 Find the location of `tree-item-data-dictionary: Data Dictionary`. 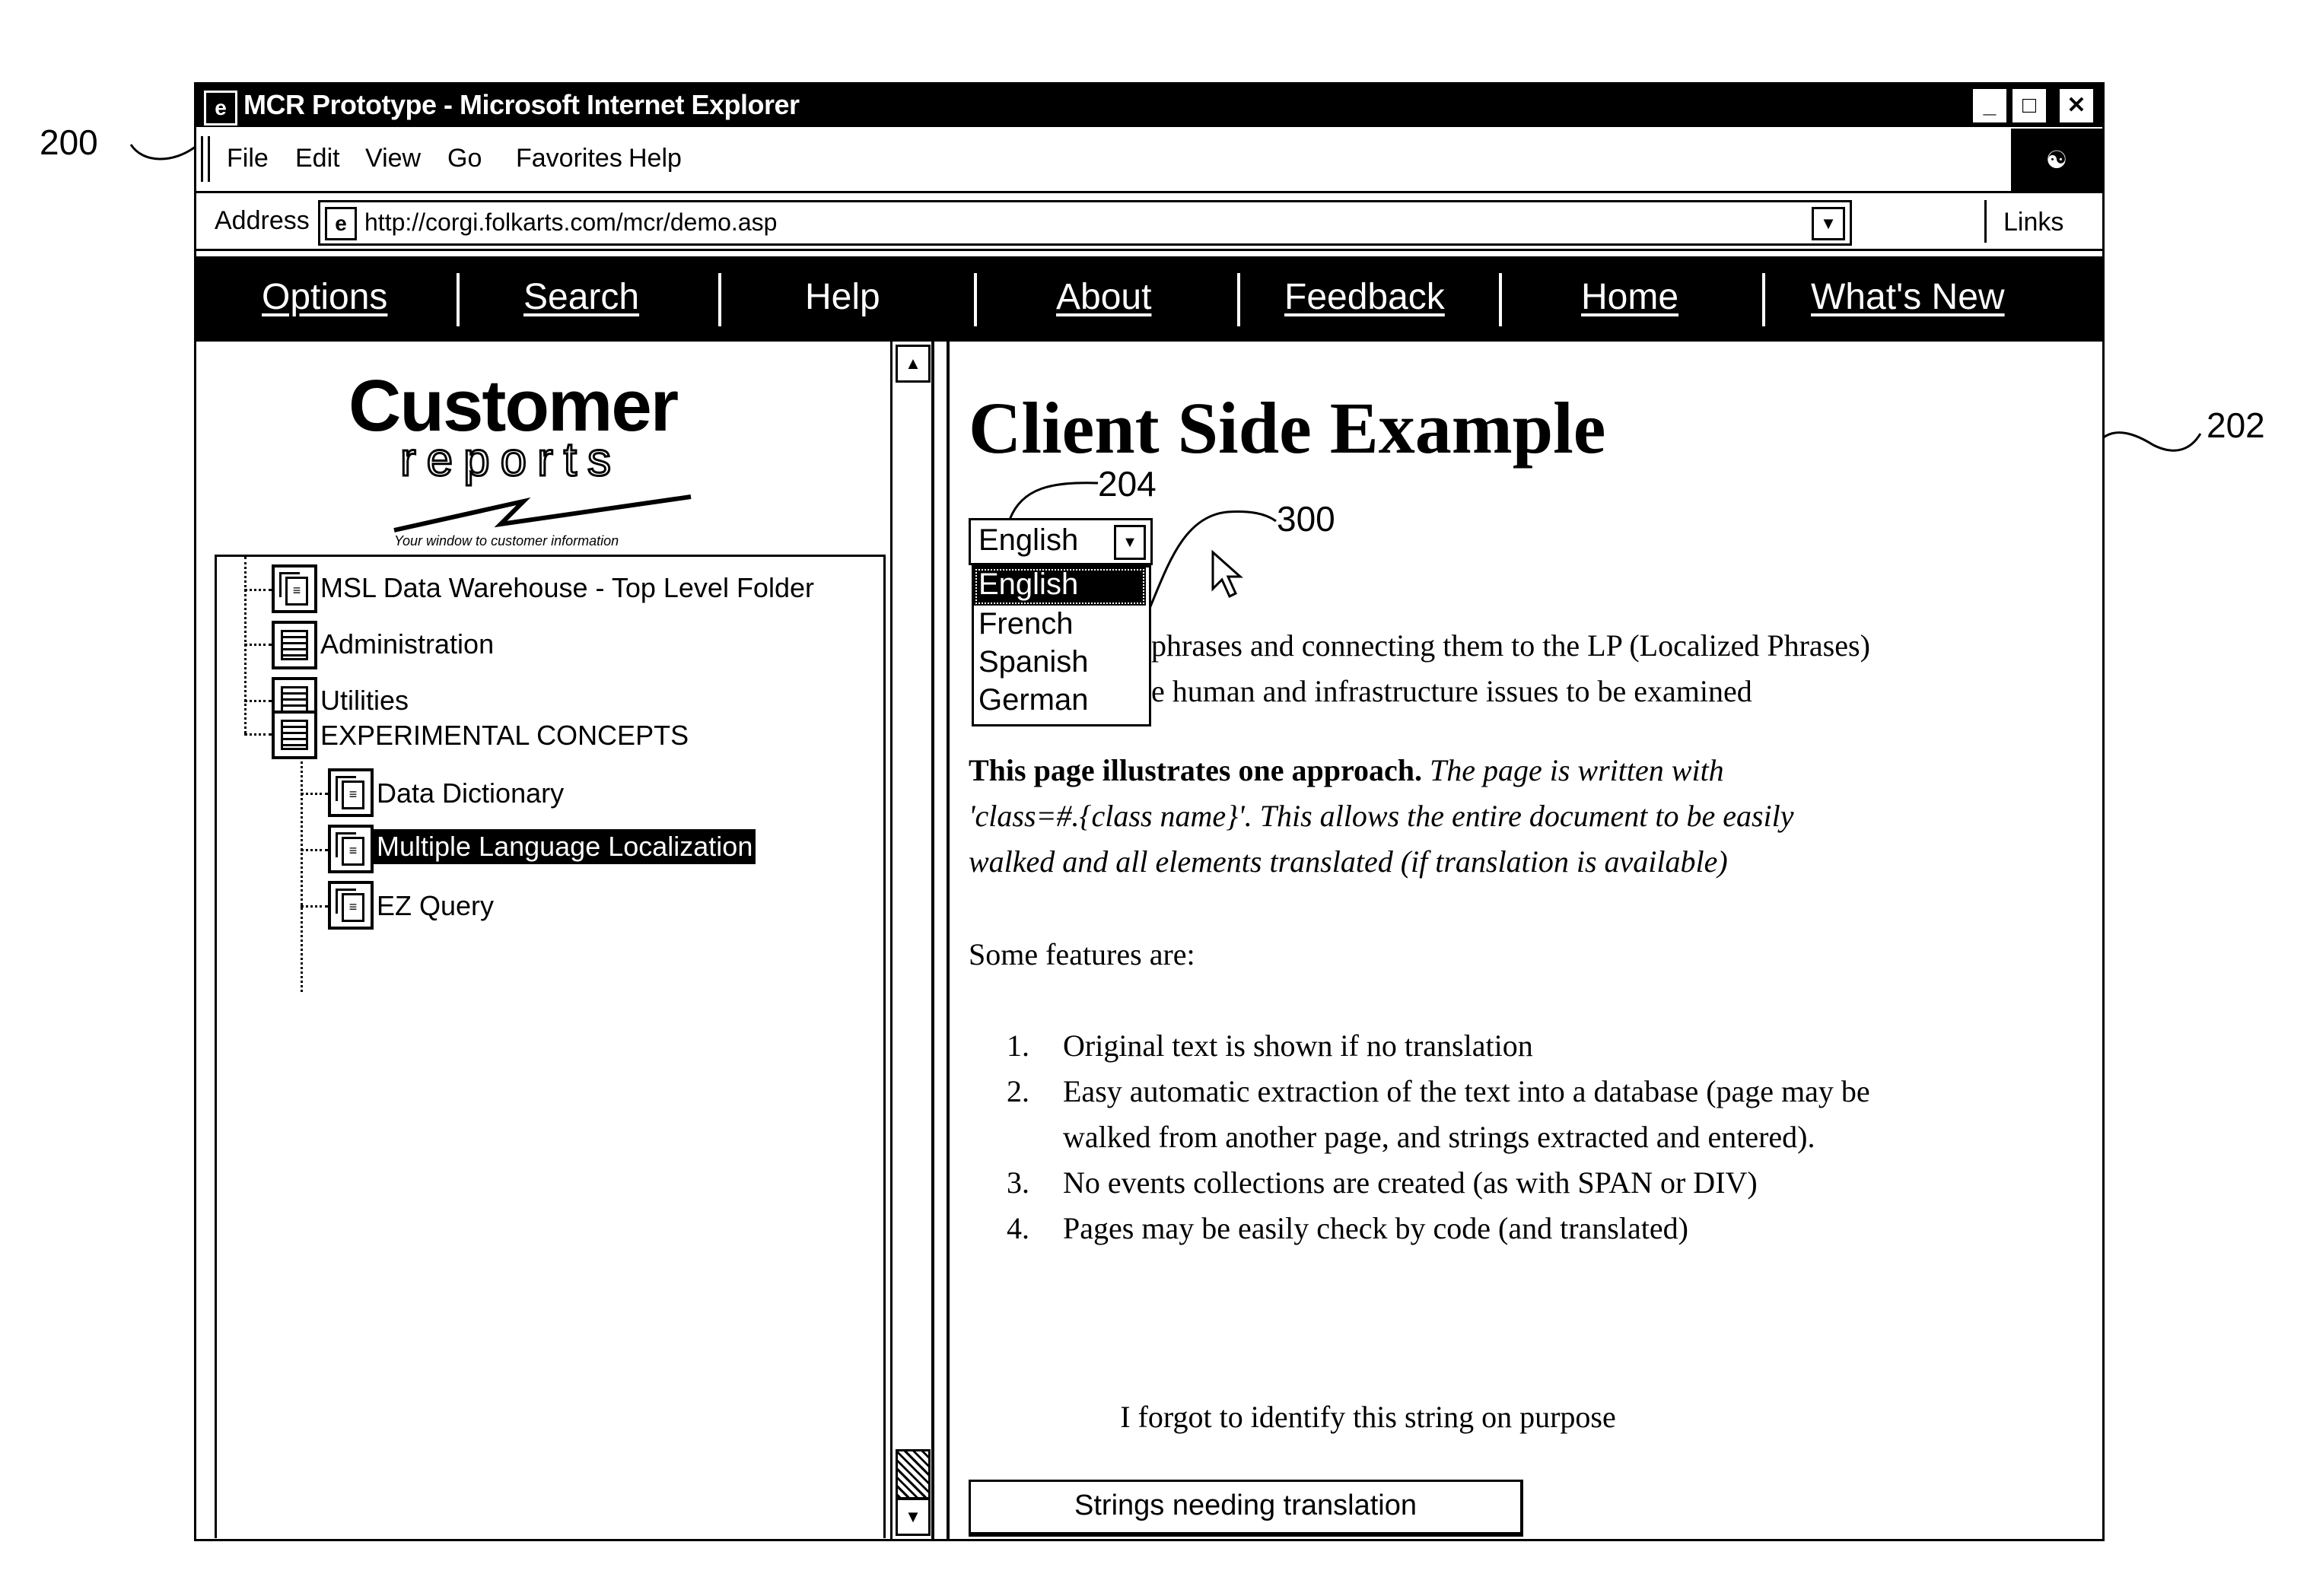

tree-item-data-dictionary: Data Dictionary is located at coordinates (471, 793).